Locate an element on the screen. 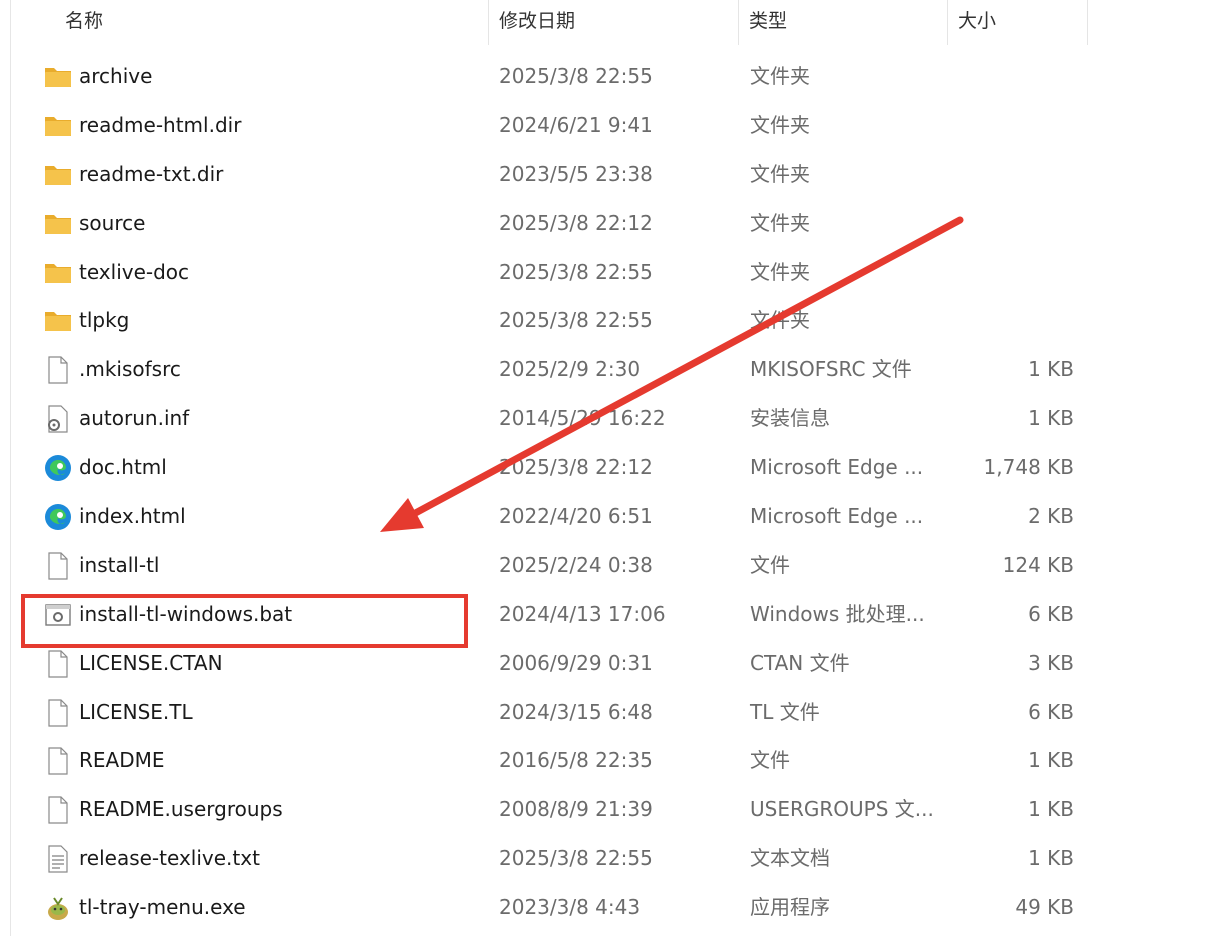  file-type: 文本文档 is located at coordinates (790, 858).